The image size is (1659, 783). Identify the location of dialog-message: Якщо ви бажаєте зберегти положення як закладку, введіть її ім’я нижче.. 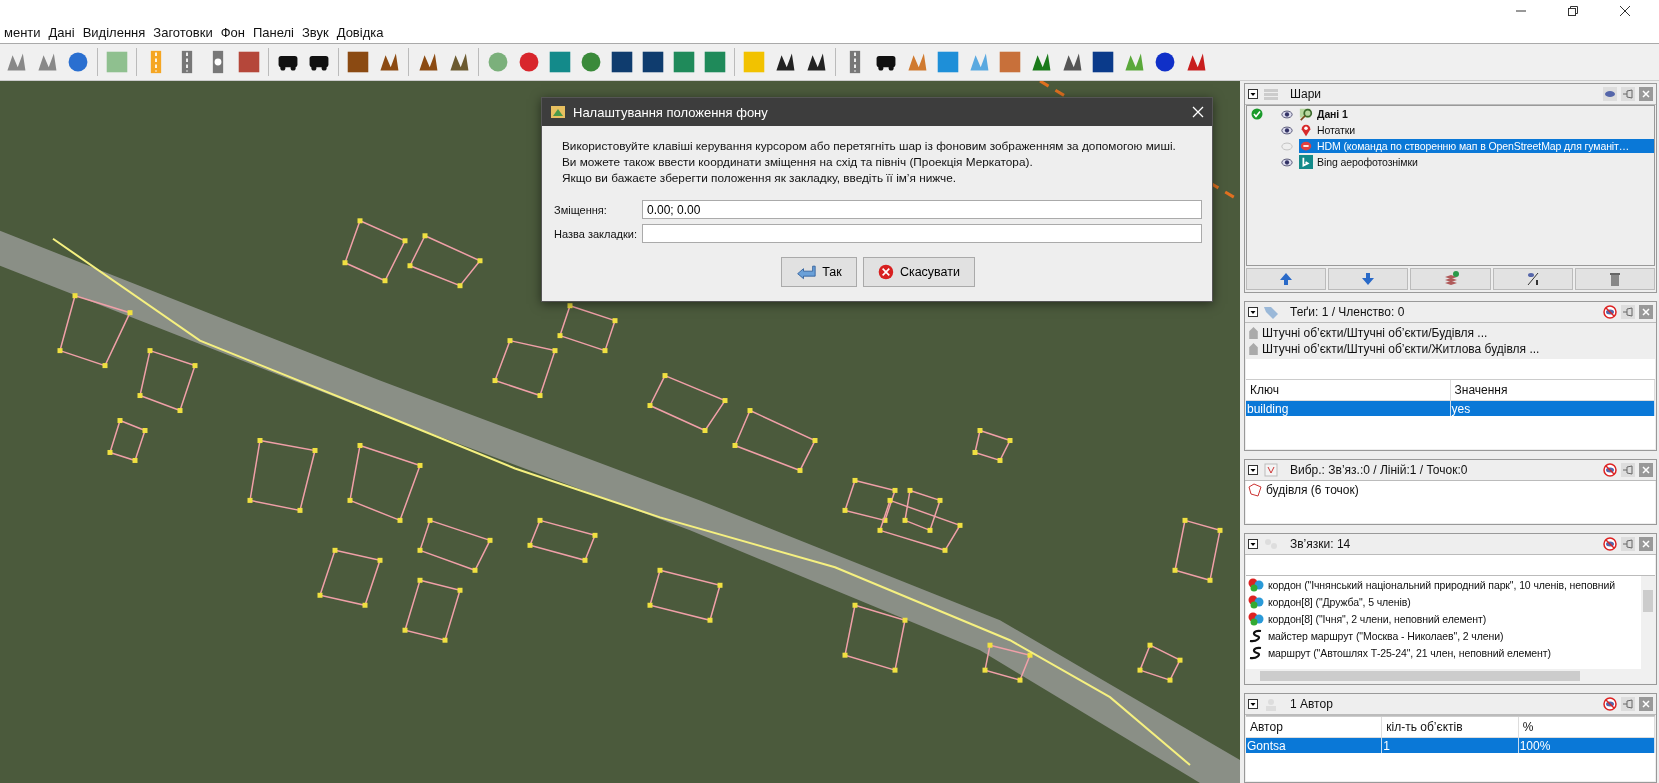
(759, 178).